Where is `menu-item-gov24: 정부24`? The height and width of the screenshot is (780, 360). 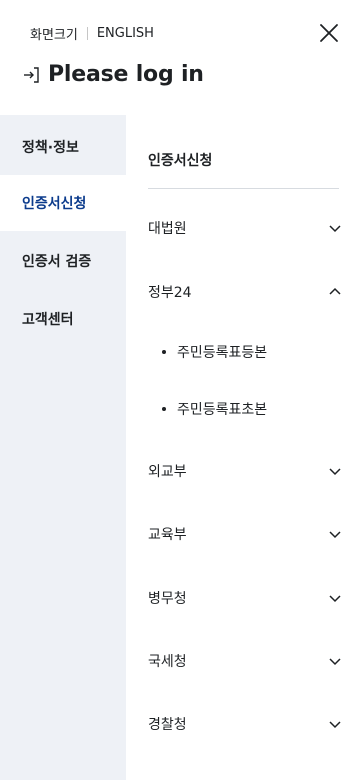 menu-item-gov24: 정부24 is located at coordinates (245, 292).